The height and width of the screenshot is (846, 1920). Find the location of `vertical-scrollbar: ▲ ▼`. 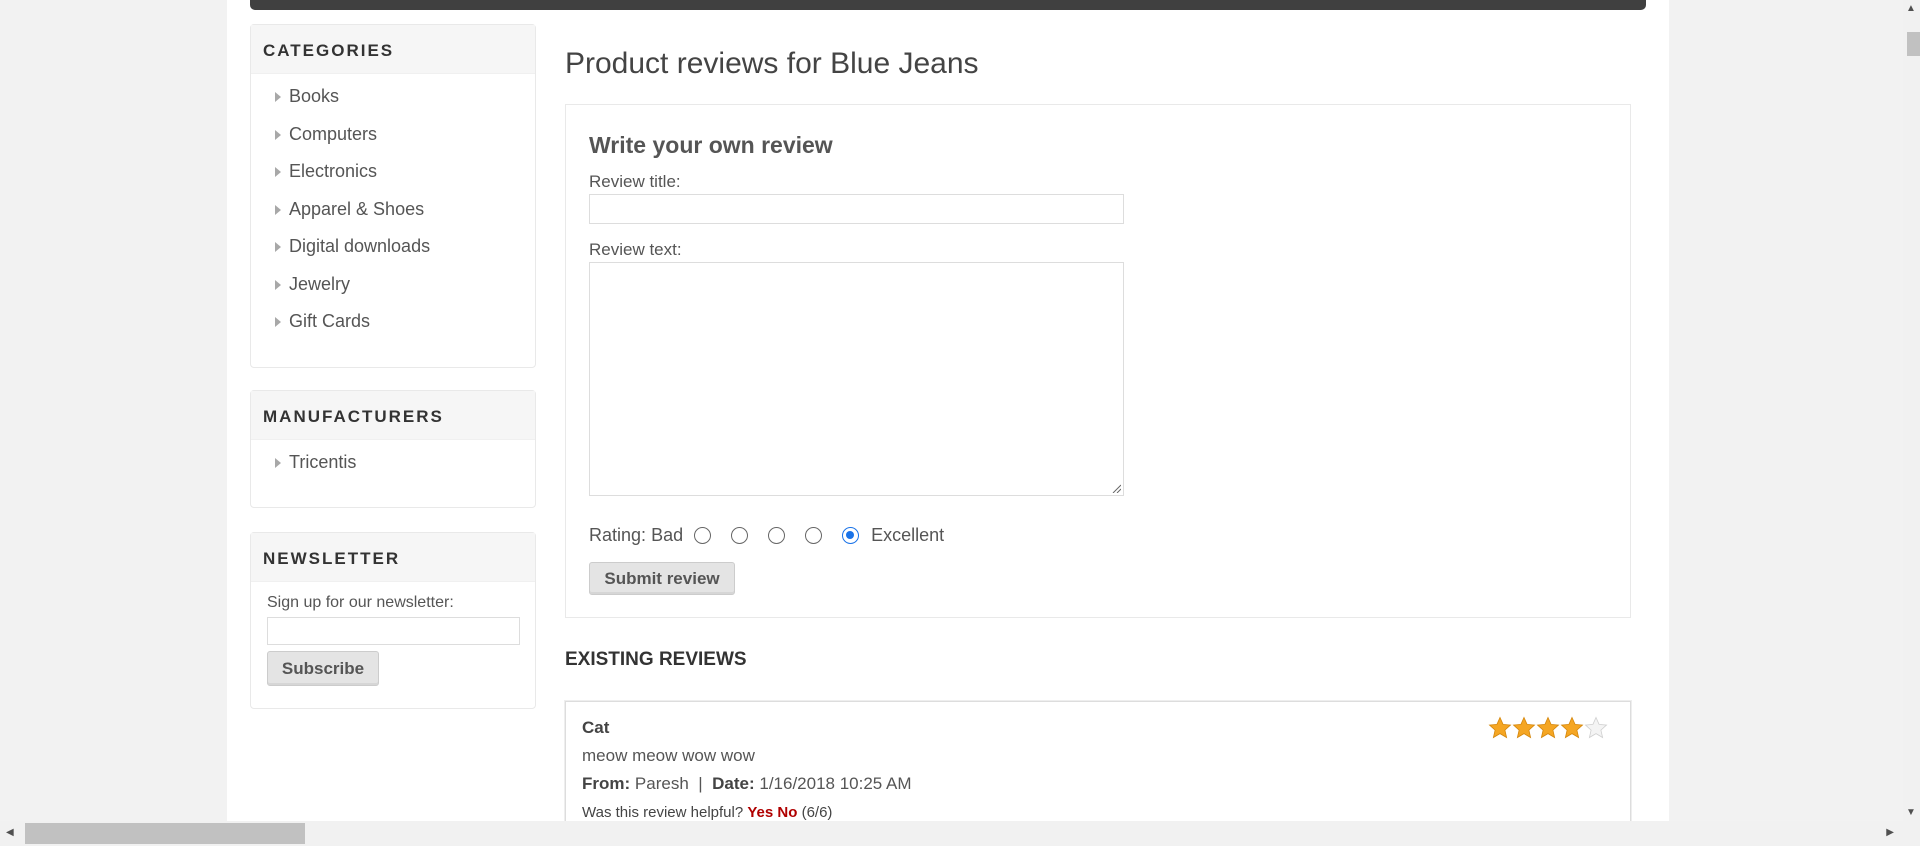

vertical-scrollbar: ▲ ▼ is located at coordinates (1911, 410).